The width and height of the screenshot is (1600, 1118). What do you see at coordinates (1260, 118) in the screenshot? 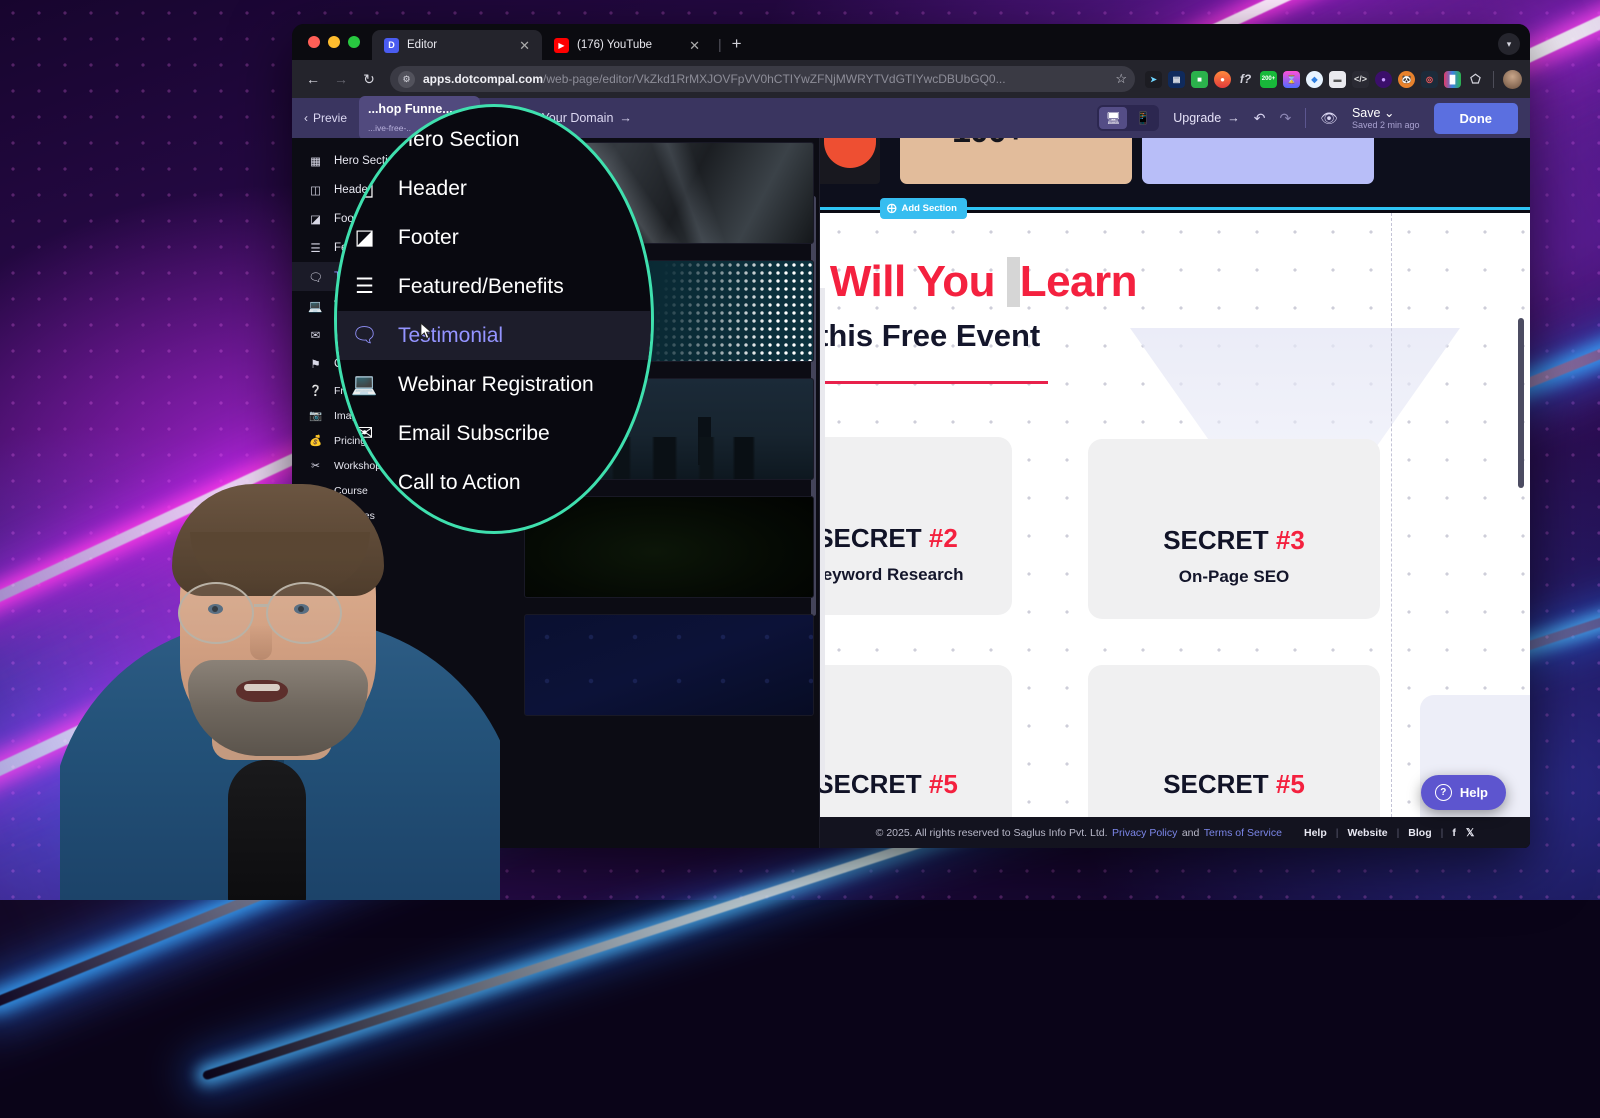
I see `undo-icon: ↶` at bounding box center [1260, 118].